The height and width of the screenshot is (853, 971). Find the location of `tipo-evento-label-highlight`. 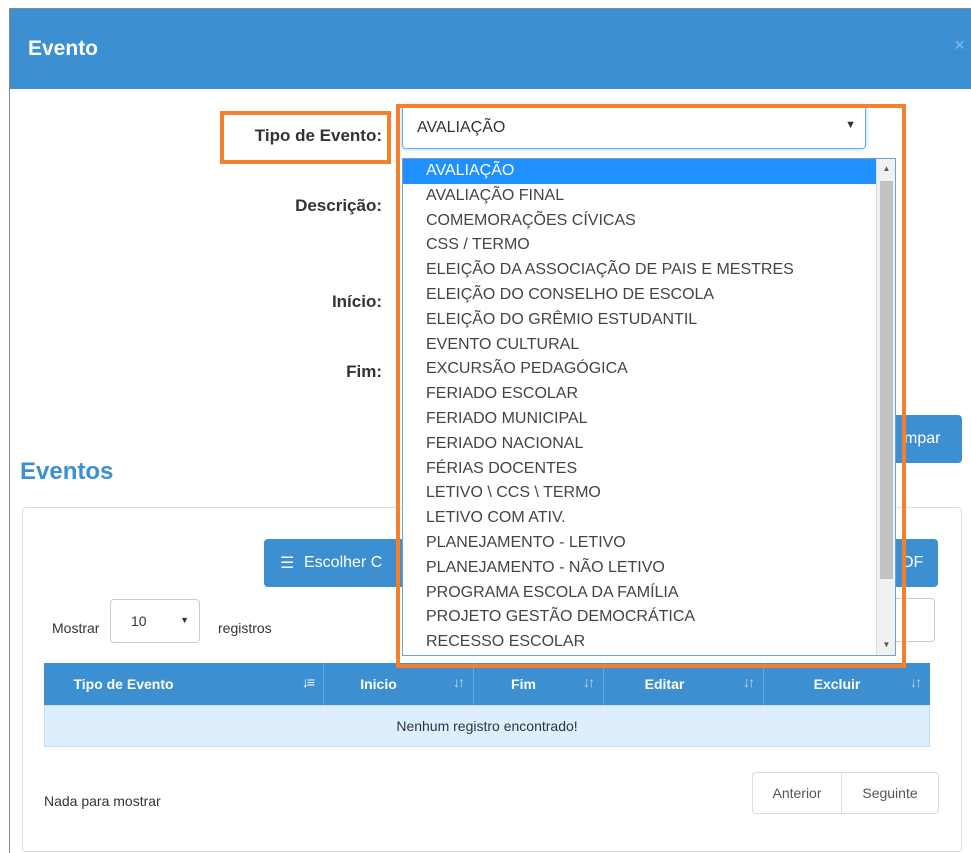

tipo-evento-label-highlight is located at coordinates (305, 137).